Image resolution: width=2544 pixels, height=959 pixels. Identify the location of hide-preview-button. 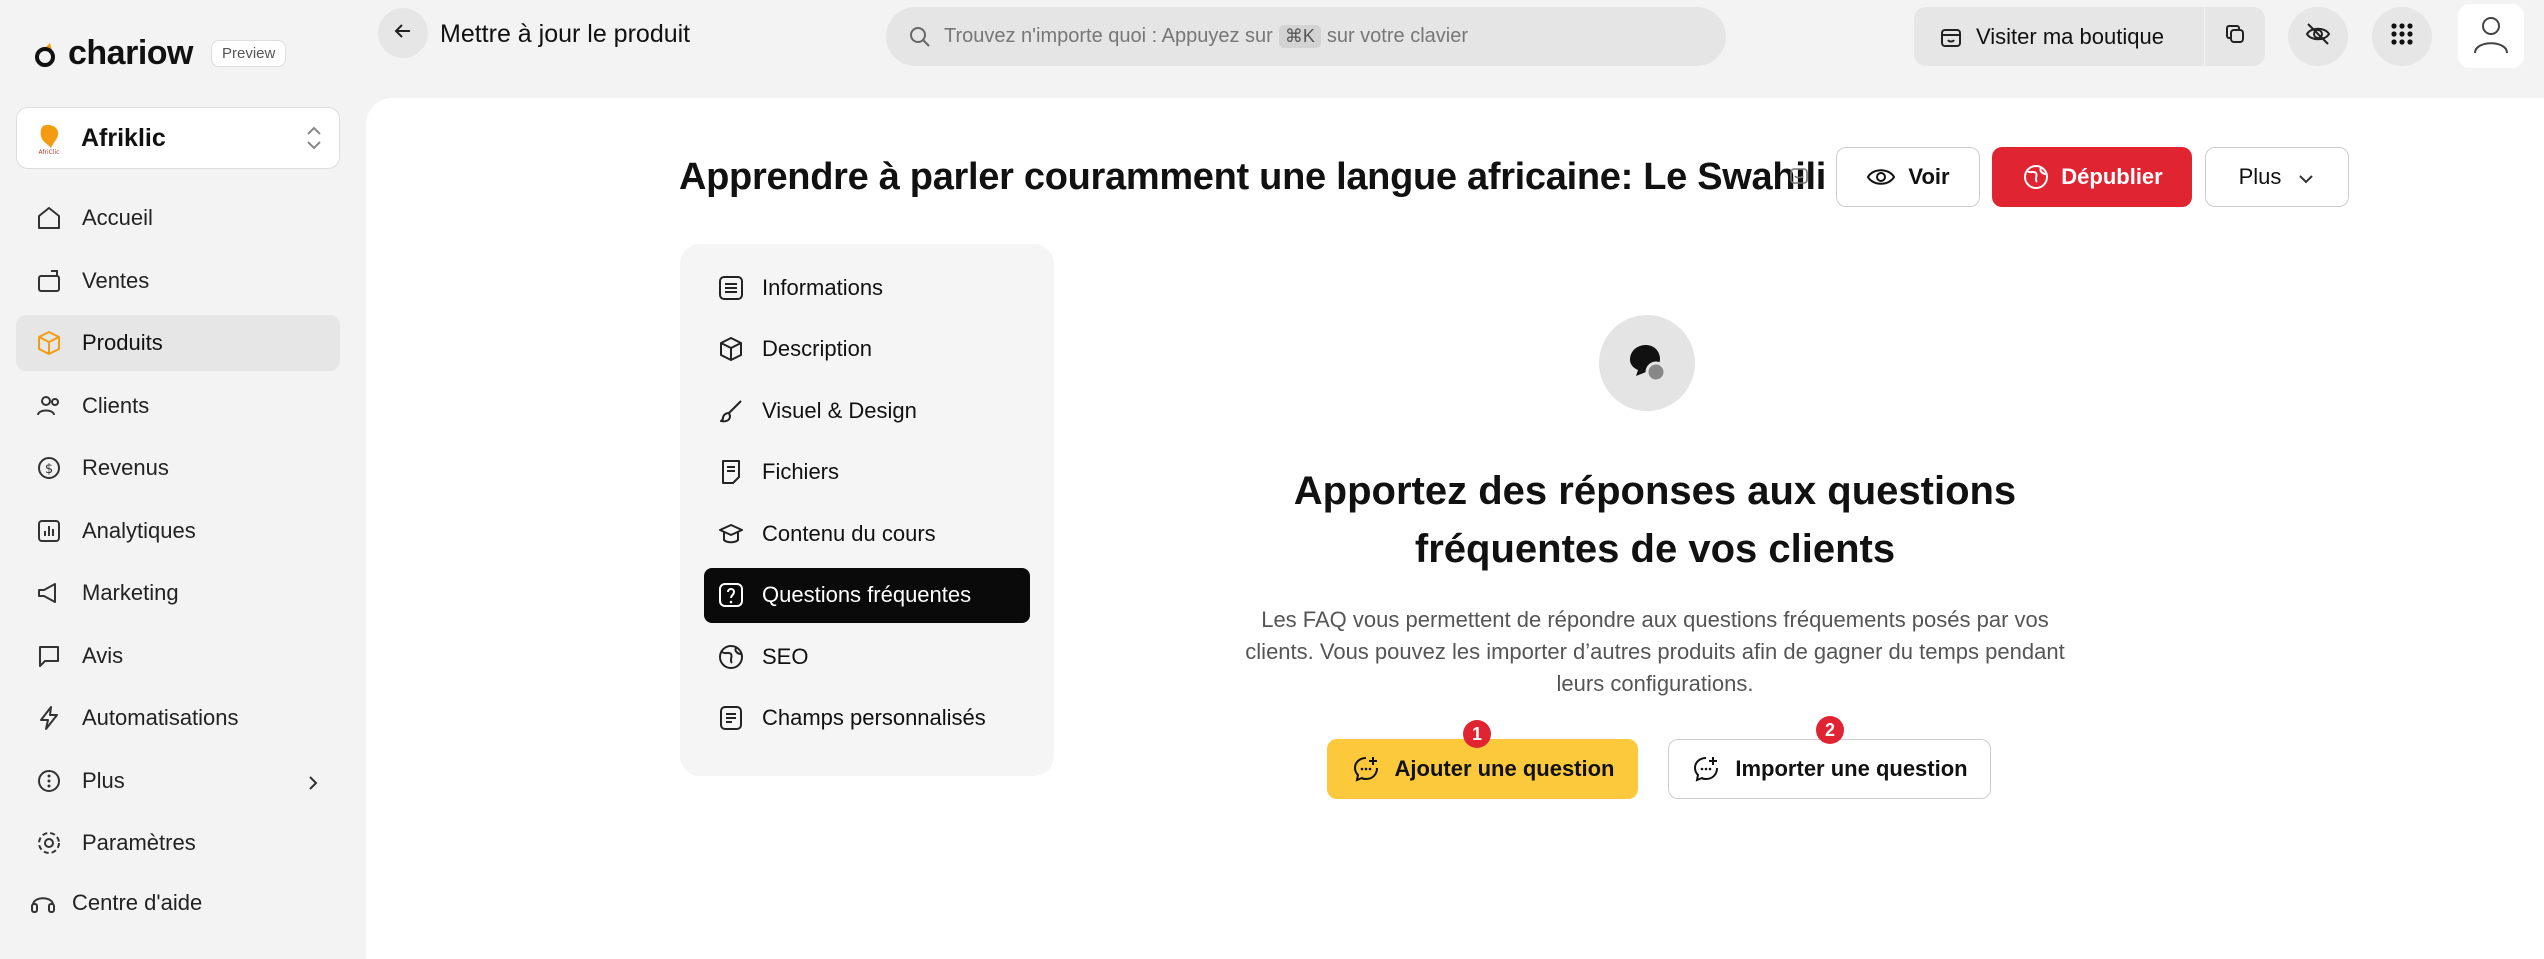
(2318, 36).